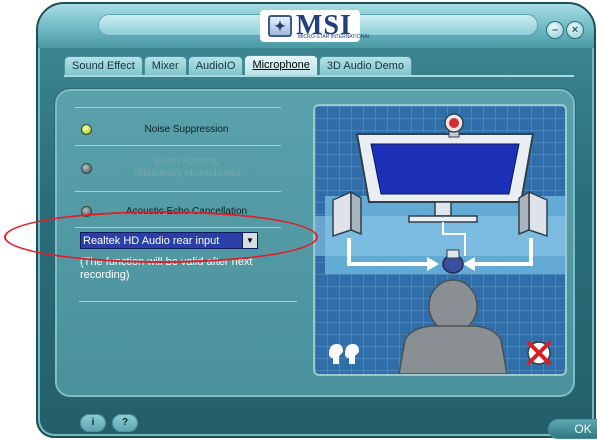 The height and width of the screenshot is (440, 597). I want to click on msi-dragon-icon: ✦, so click(280, 26).